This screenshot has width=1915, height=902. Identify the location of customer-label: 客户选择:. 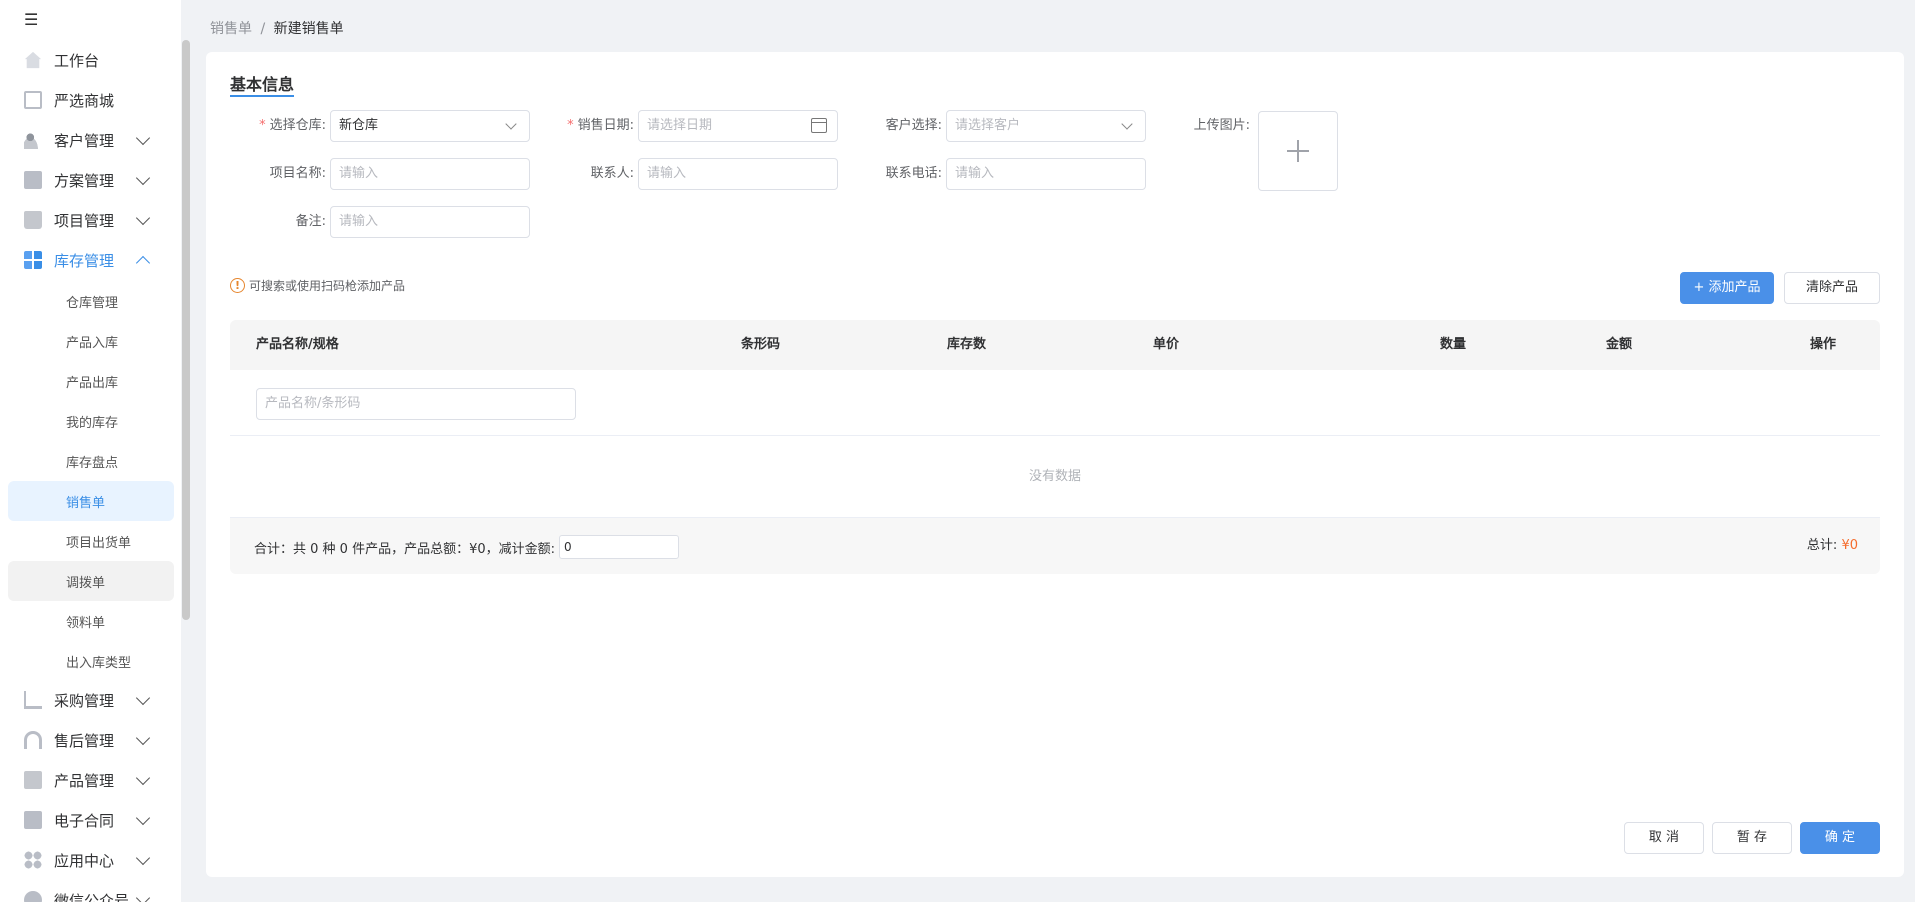
(913, 125).